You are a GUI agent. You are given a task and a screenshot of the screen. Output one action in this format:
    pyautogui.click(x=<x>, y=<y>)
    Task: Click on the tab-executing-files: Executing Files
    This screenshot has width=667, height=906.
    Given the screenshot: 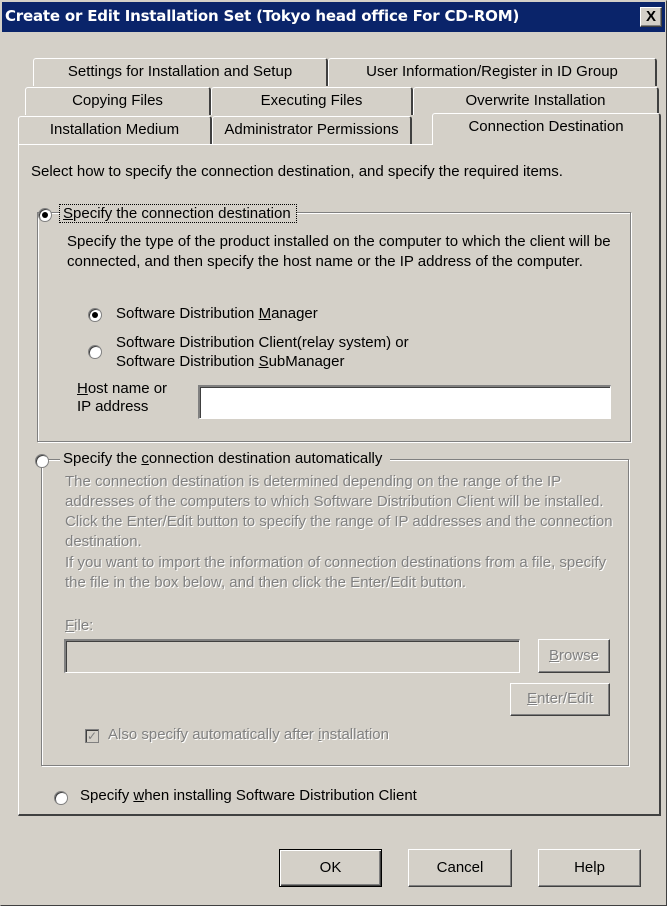 What is the action you would take?
    pyautogui.click(x=312, y=101)
    